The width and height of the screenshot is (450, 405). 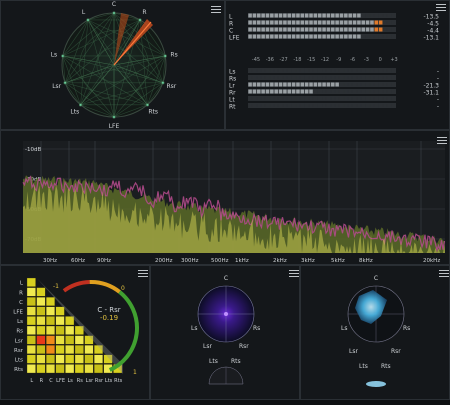 I want to click on meter-value-b-2: -21.3, so click(x=431, y=86).